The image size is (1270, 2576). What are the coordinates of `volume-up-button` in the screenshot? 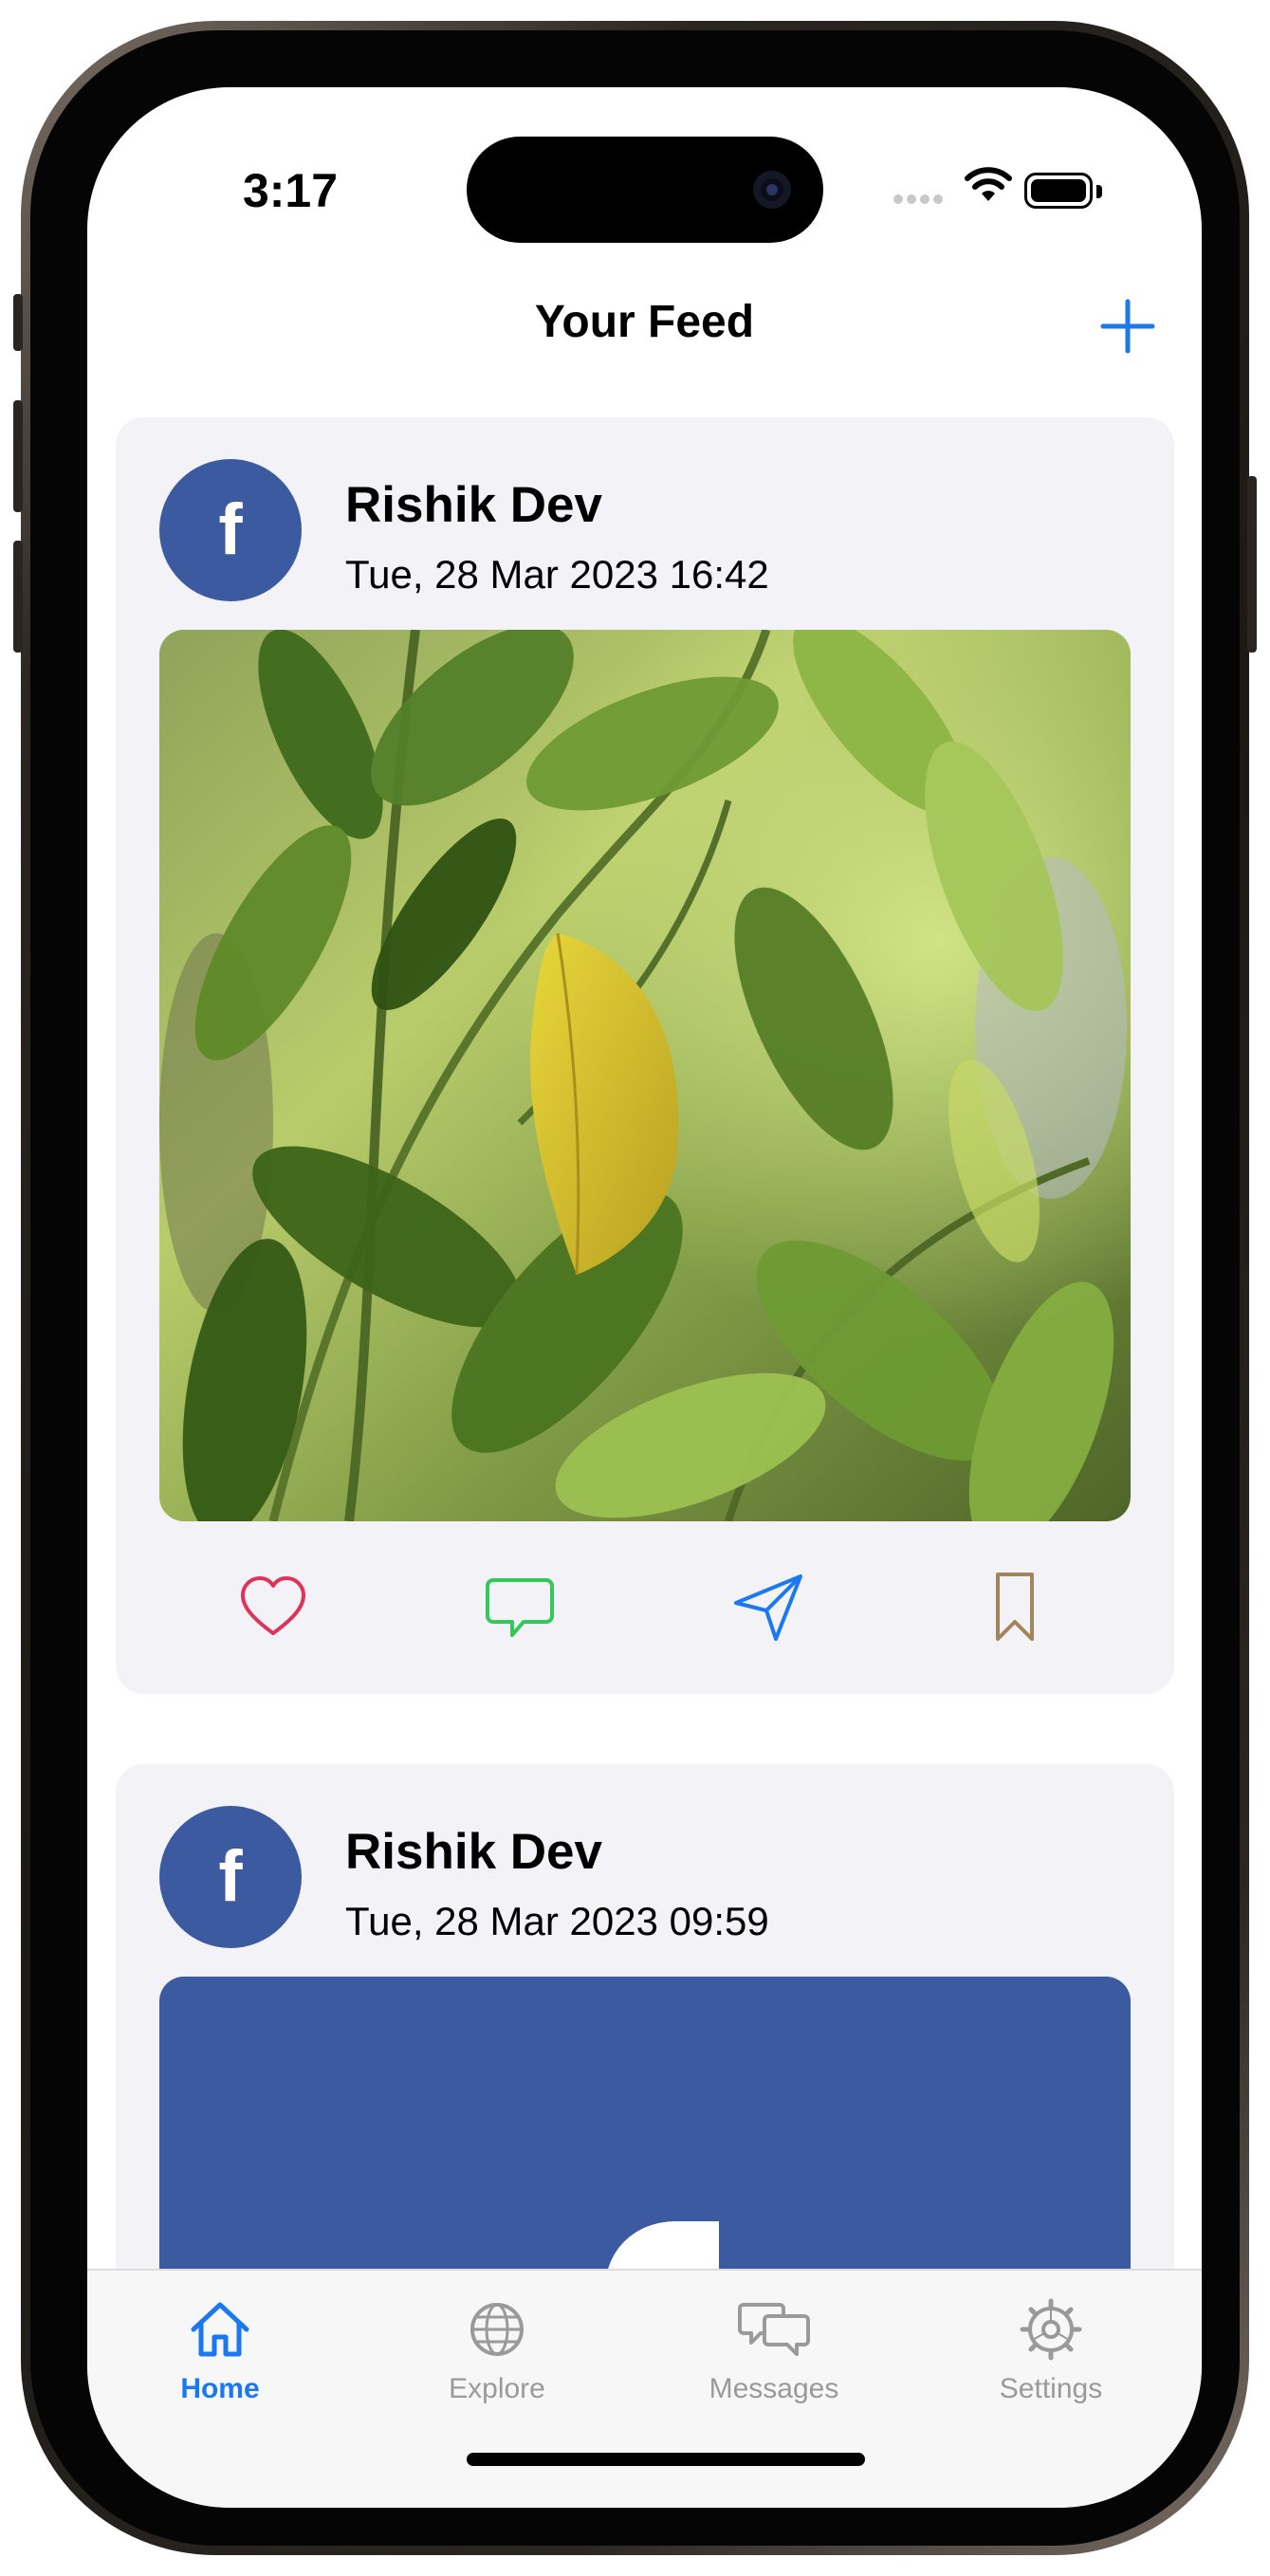 It's located at (18, 456).